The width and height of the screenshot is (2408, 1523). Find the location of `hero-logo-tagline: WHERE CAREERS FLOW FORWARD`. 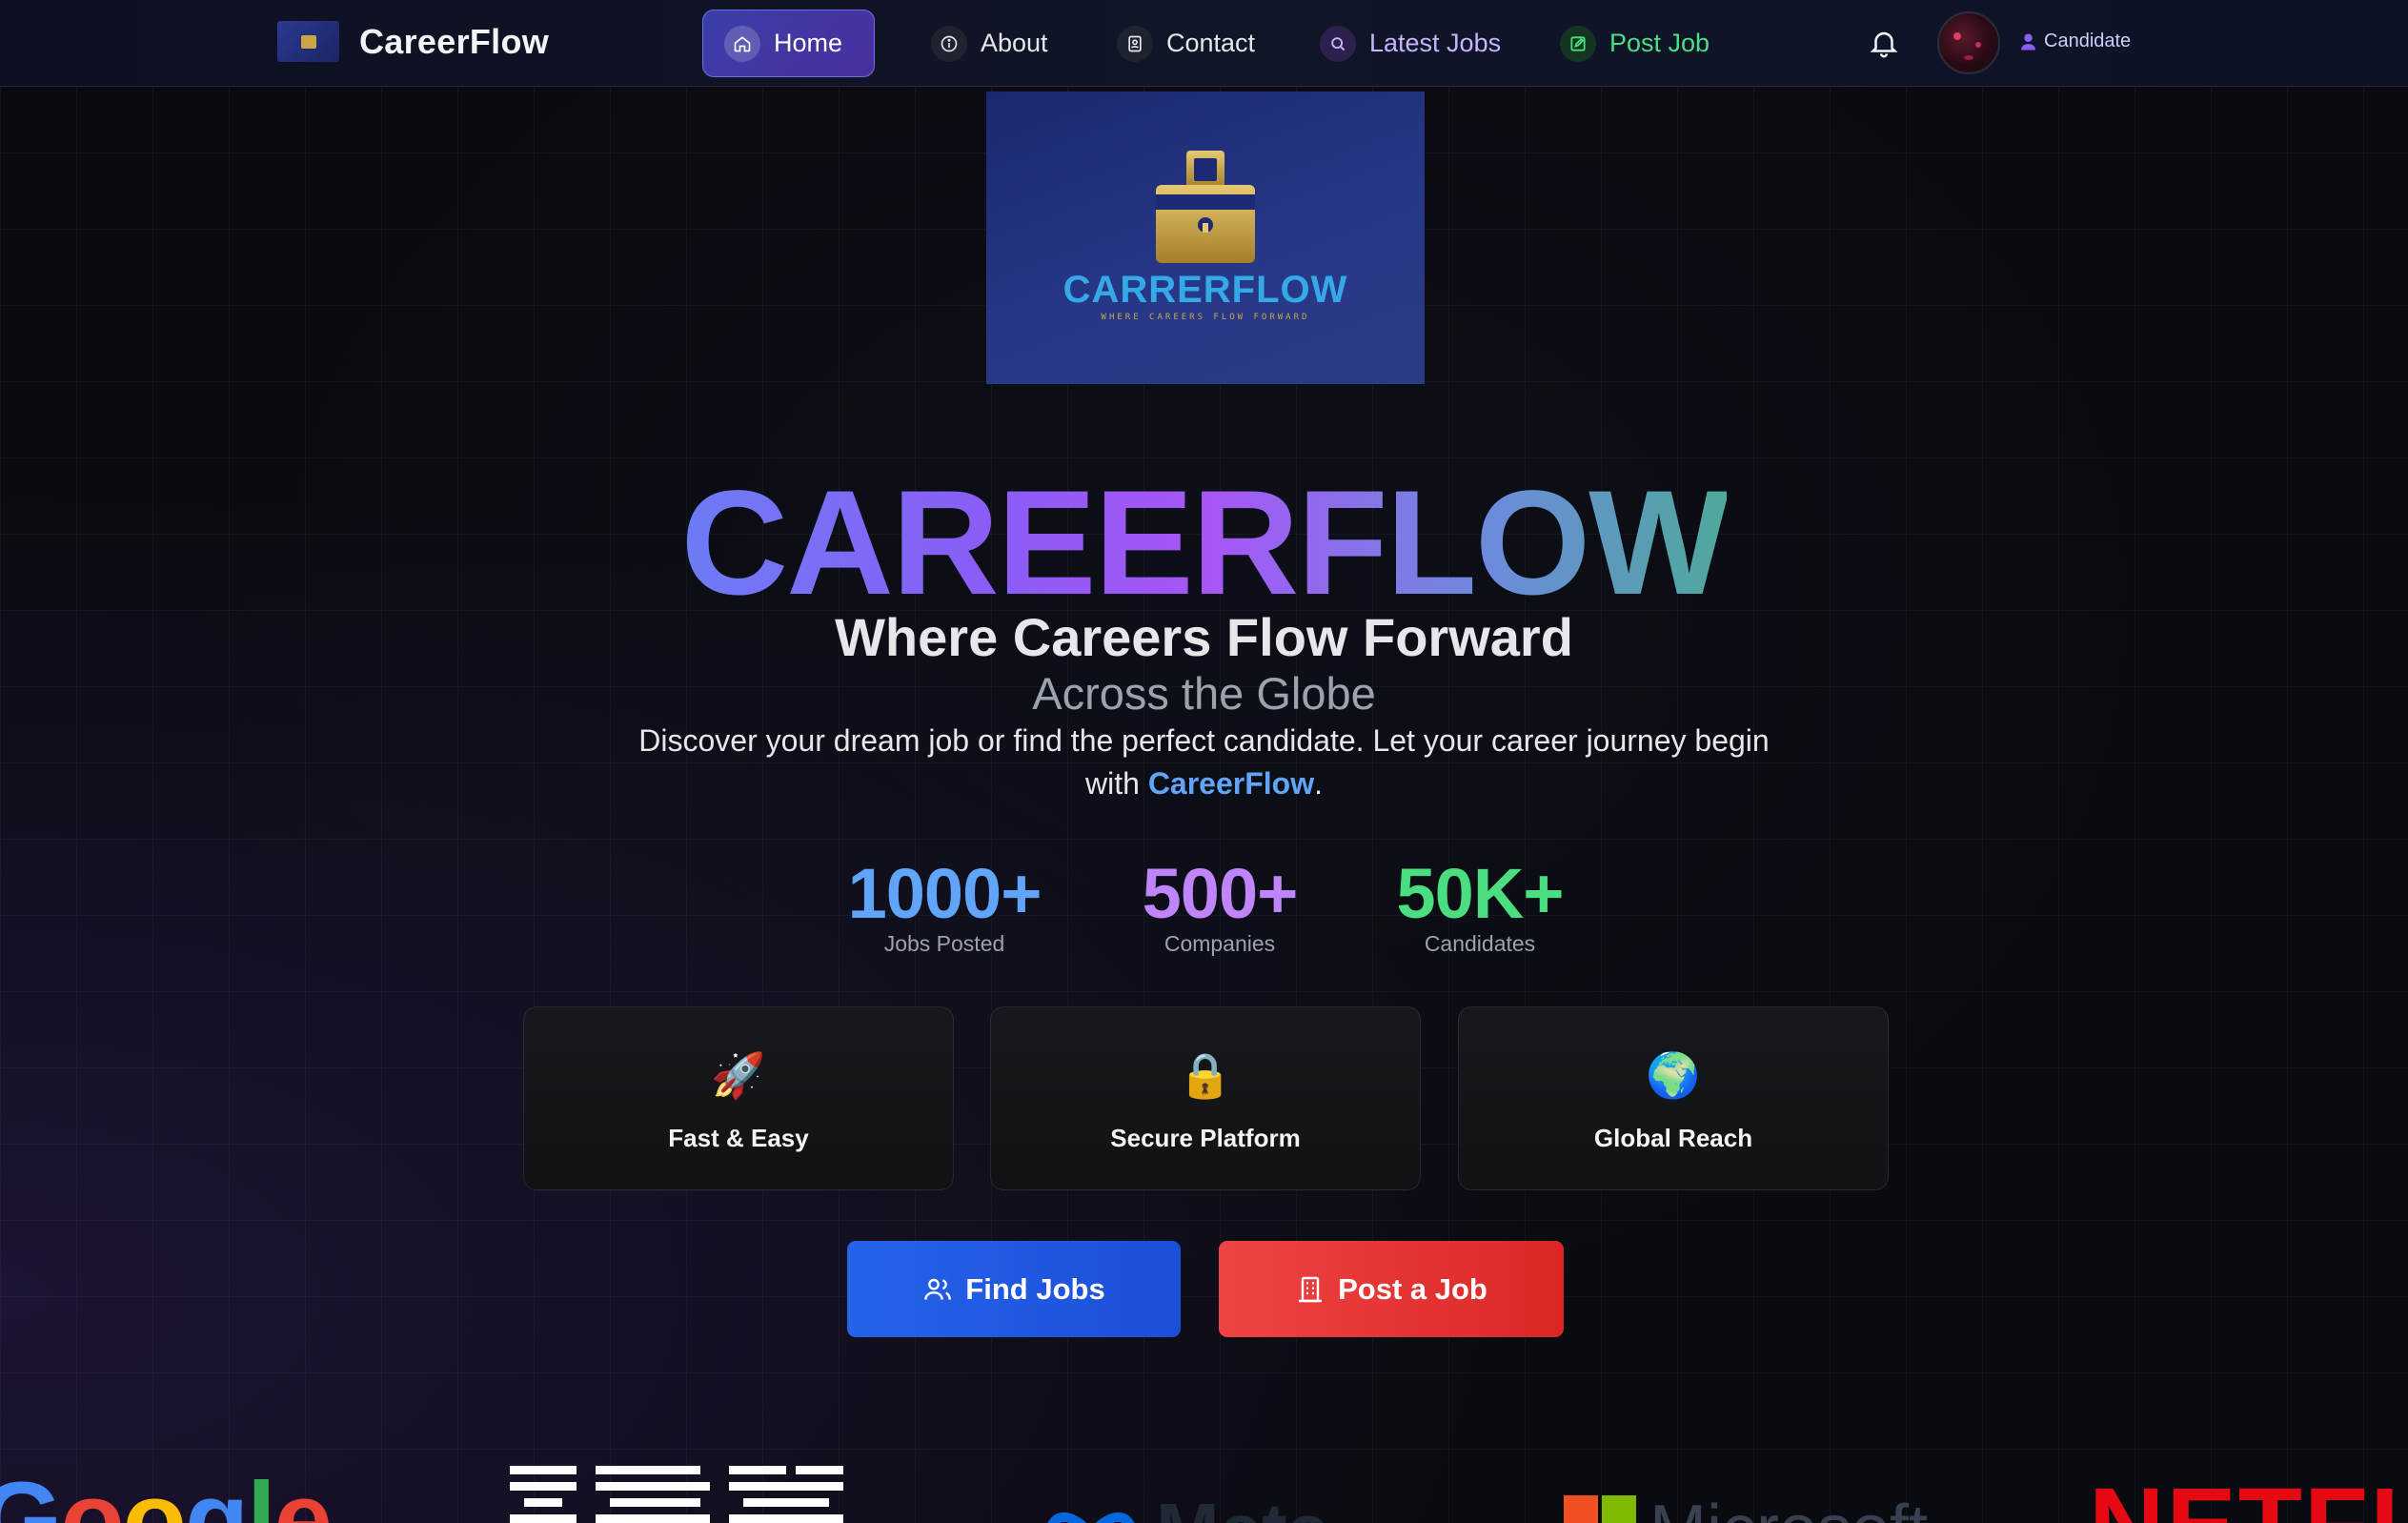

hero-logo-tagline: WHERE CAREERS FLOW FORWARD is located at coordinates (1205, 317).